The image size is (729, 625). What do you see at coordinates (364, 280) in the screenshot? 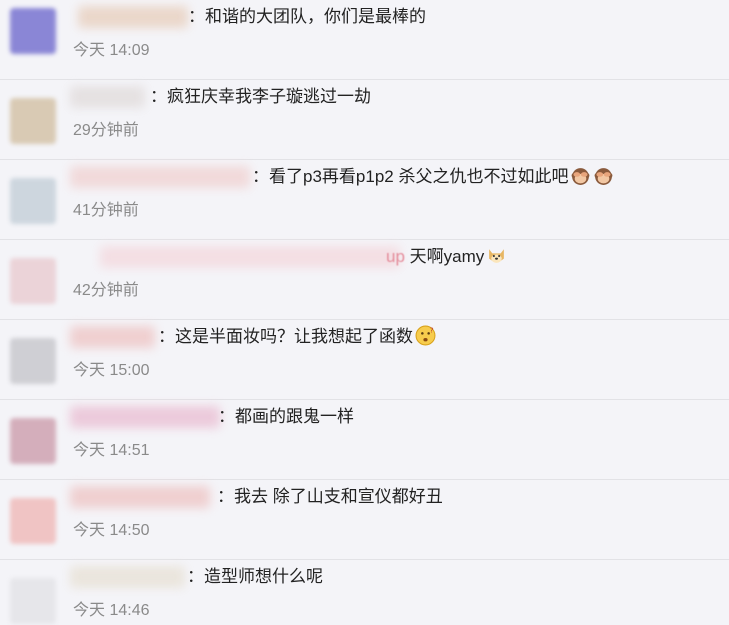
I see `comment-item: up 天啊yamy 42分钟前` at bounding box center [364, 280].